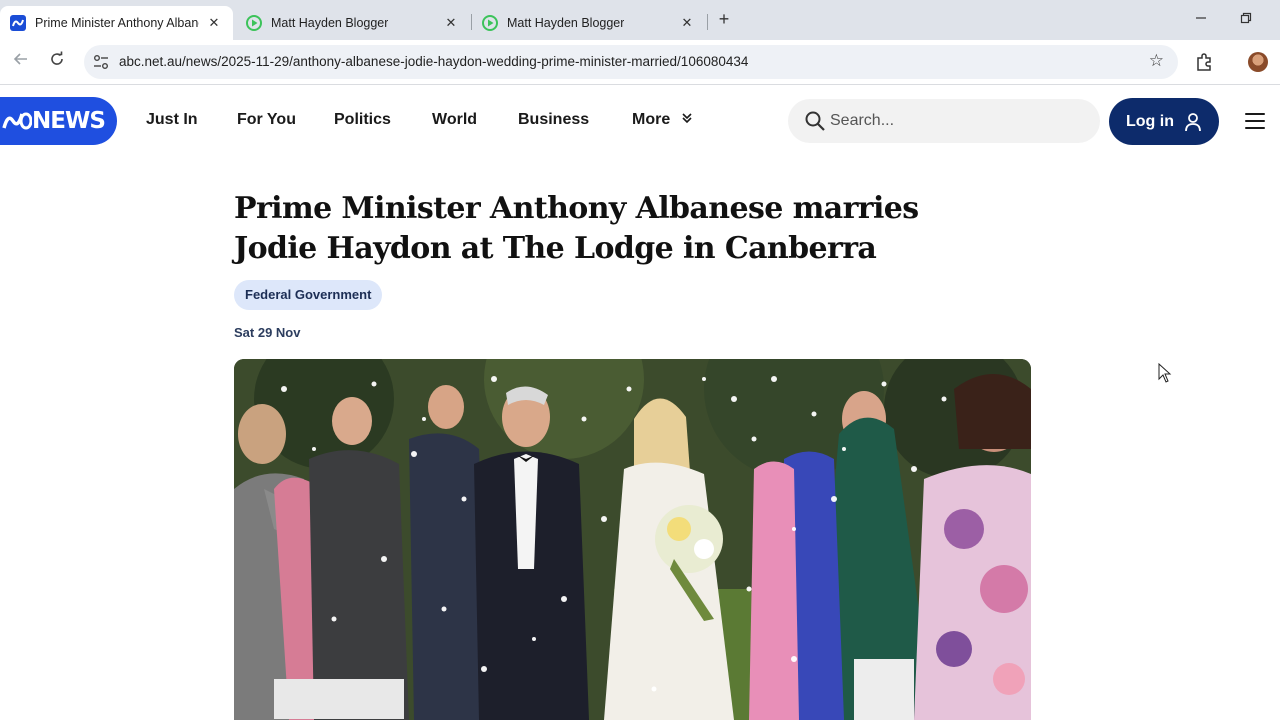 Image resolution: width=1280 pixels, height=720 pixels. What do you see at coordinates (266, 120) in the screenshot?
I see `nav-for-you: For You` at bounding box center [266, 120].